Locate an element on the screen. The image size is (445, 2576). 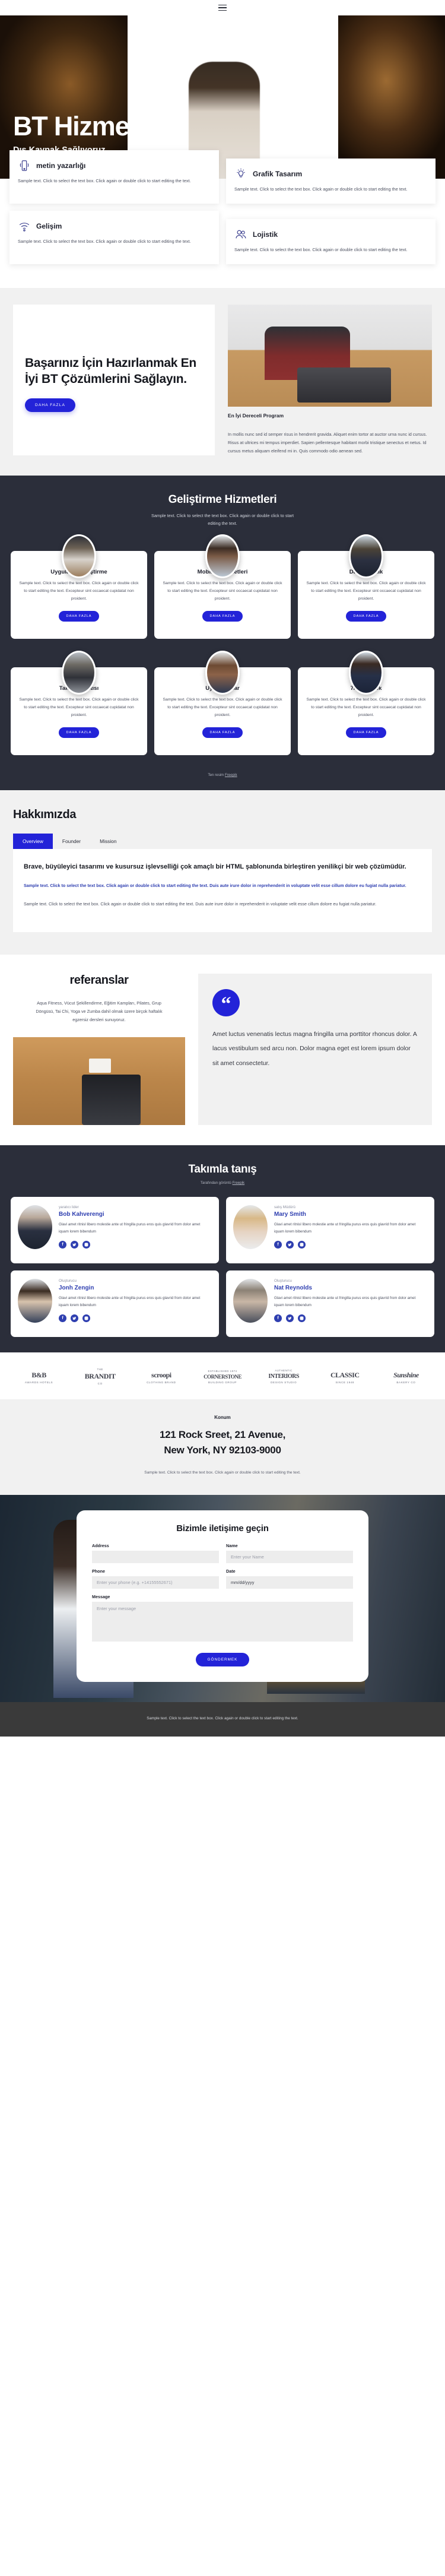
message-field is located at coordinates (223, 1622).